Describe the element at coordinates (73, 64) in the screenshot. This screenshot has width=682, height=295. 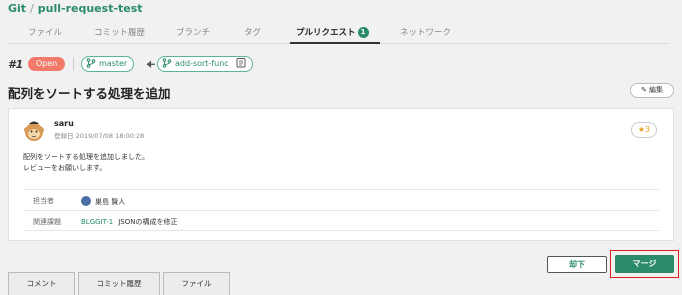
I see `divider` at that location.